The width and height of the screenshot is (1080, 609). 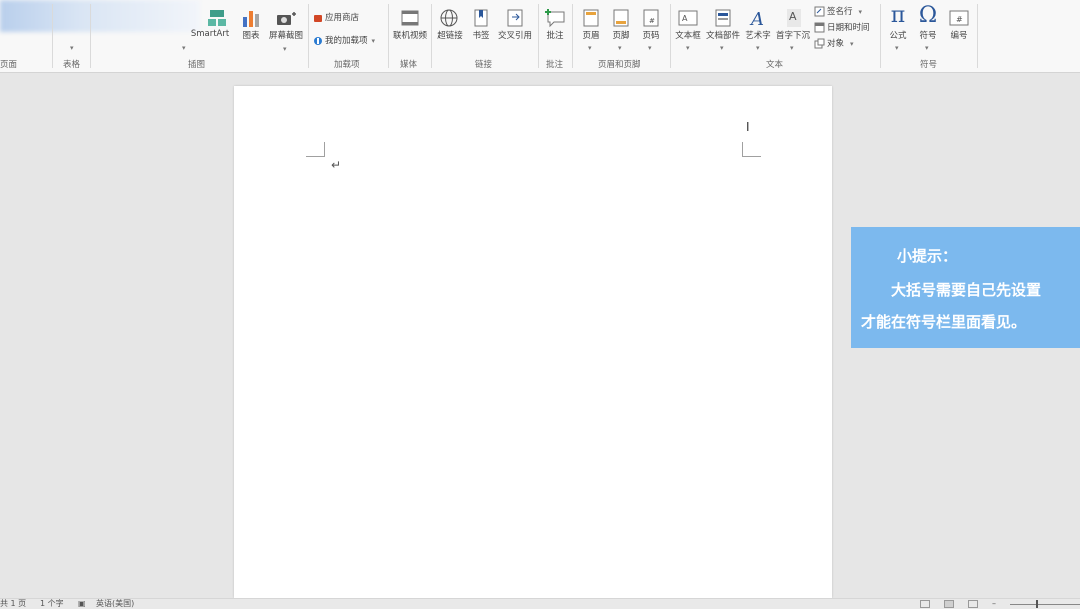 I want to click on screenshot-dropdown-caret: ▾, so click(x=285, y=49).